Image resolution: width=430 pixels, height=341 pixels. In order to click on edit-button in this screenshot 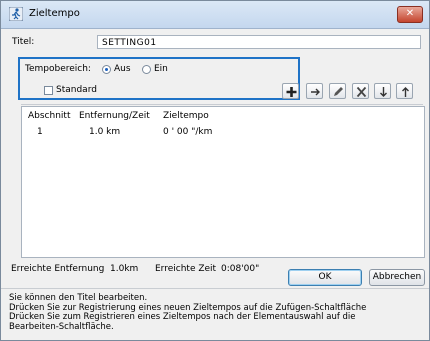, I will do `click(337, 91)`.